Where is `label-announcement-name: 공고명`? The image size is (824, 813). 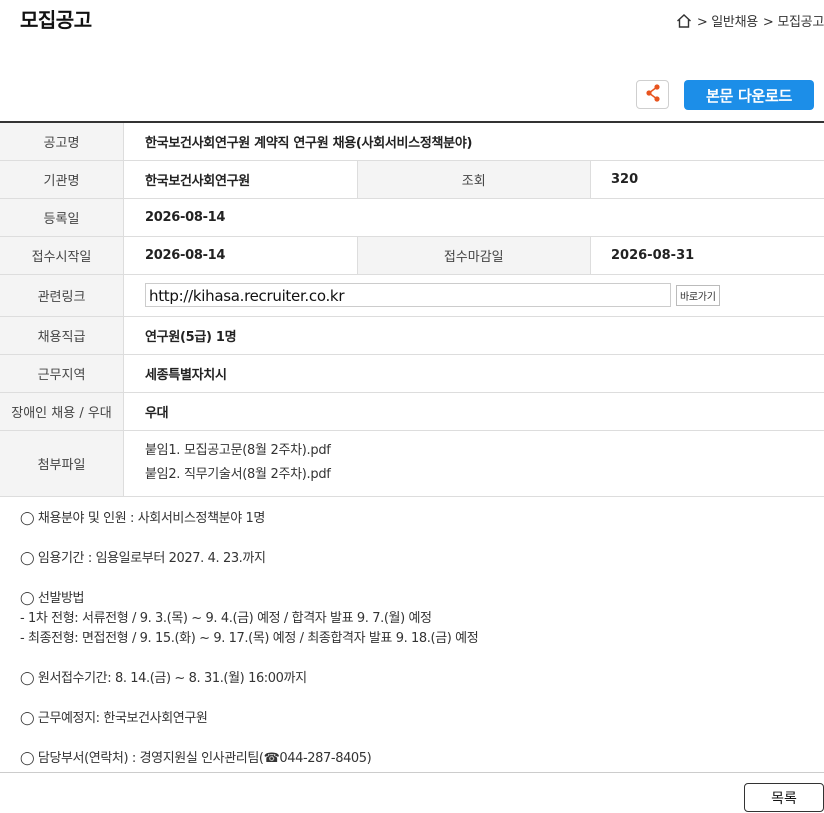
label-announcement-name: 공고명 is located at coordinates (62, 141).